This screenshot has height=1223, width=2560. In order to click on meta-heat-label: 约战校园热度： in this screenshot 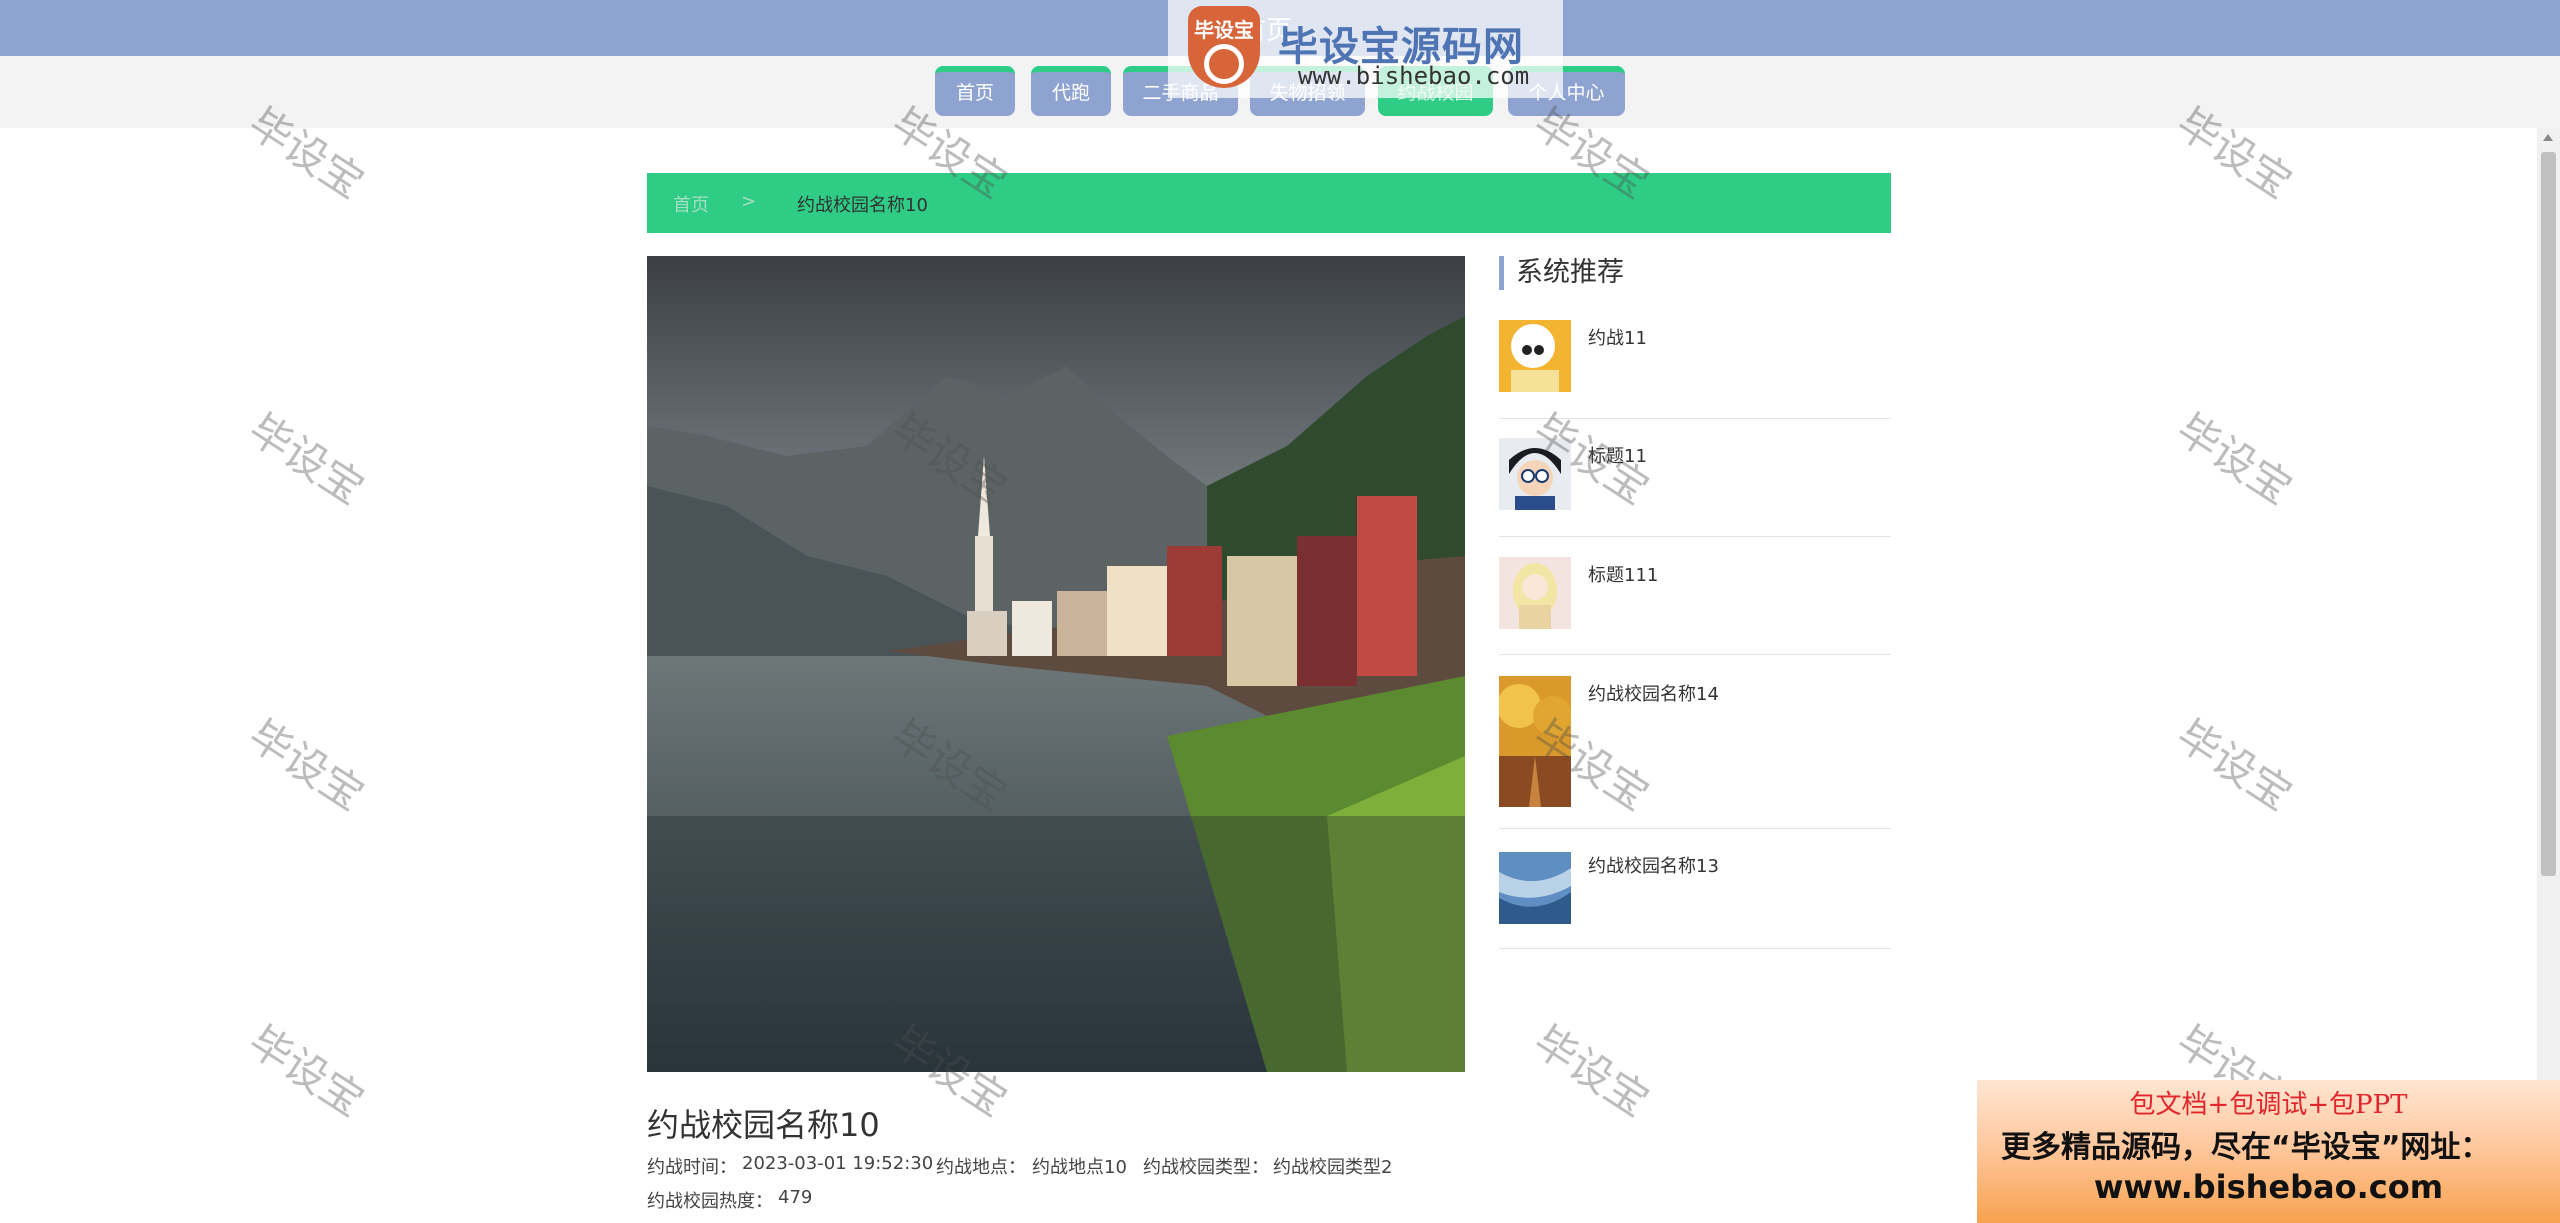, I will do `click(710, 1201)`.